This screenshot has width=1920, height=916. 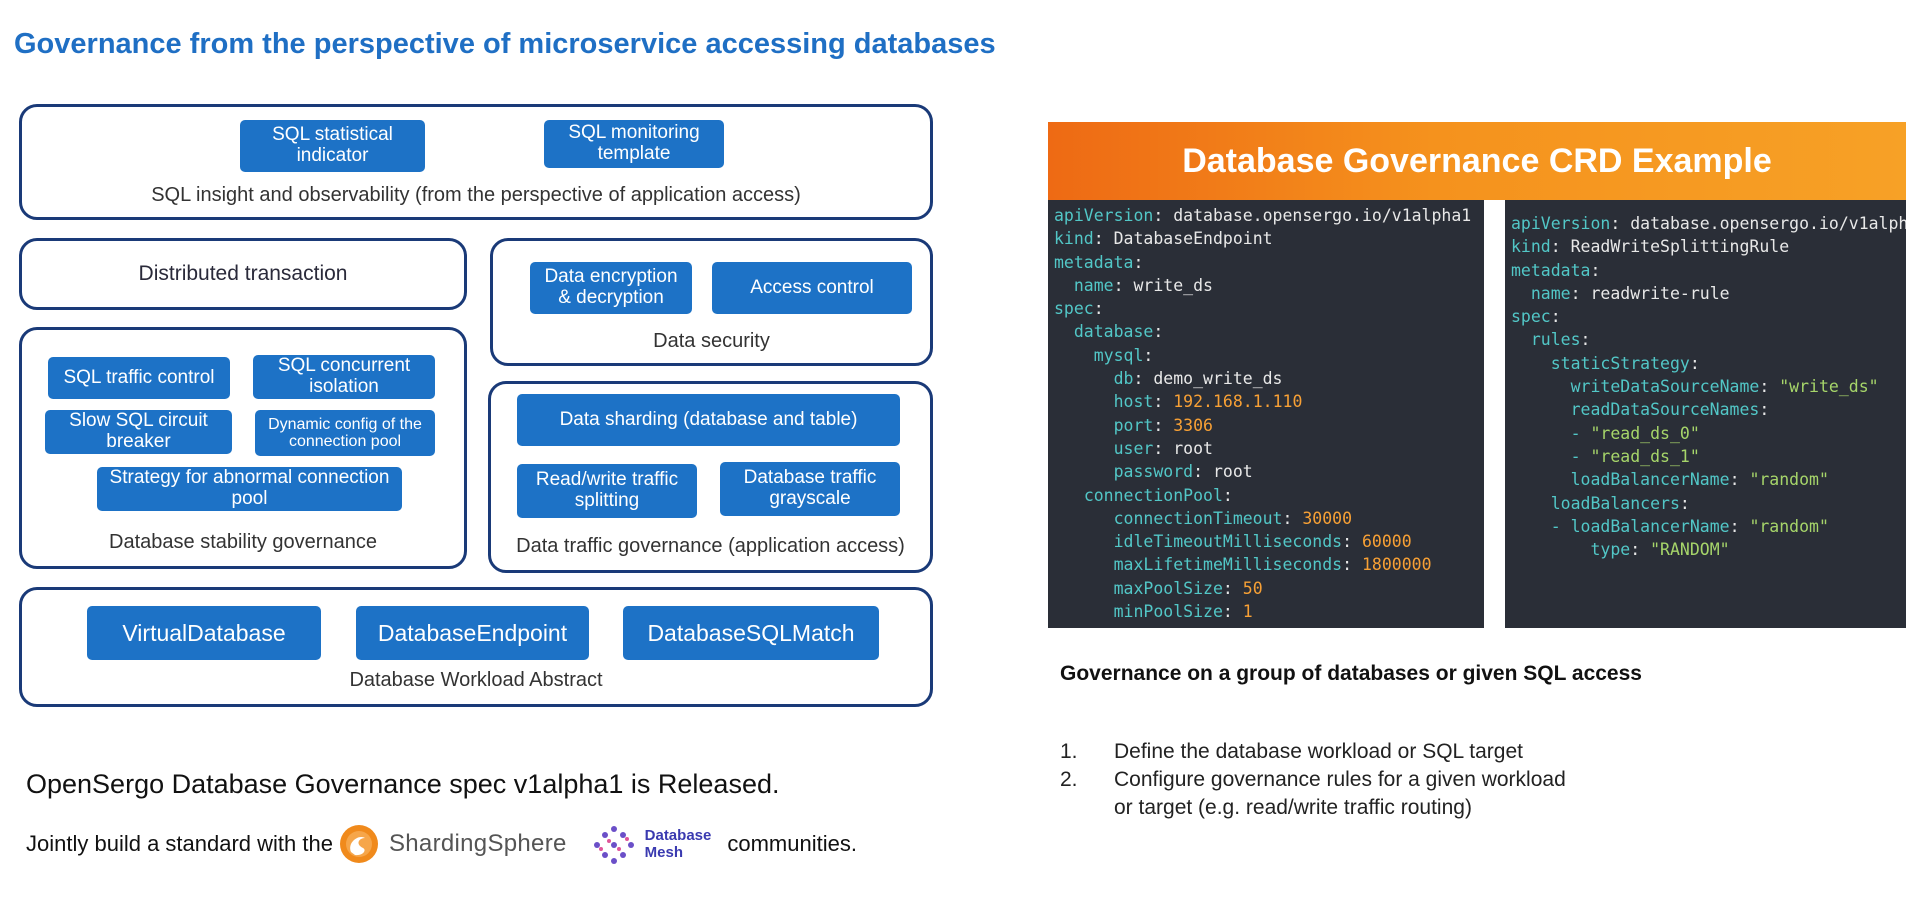 What do you see at coordinates (1575, 433) in the screenshot?
I see `code-token: -` at bounding box center [1575, 433].